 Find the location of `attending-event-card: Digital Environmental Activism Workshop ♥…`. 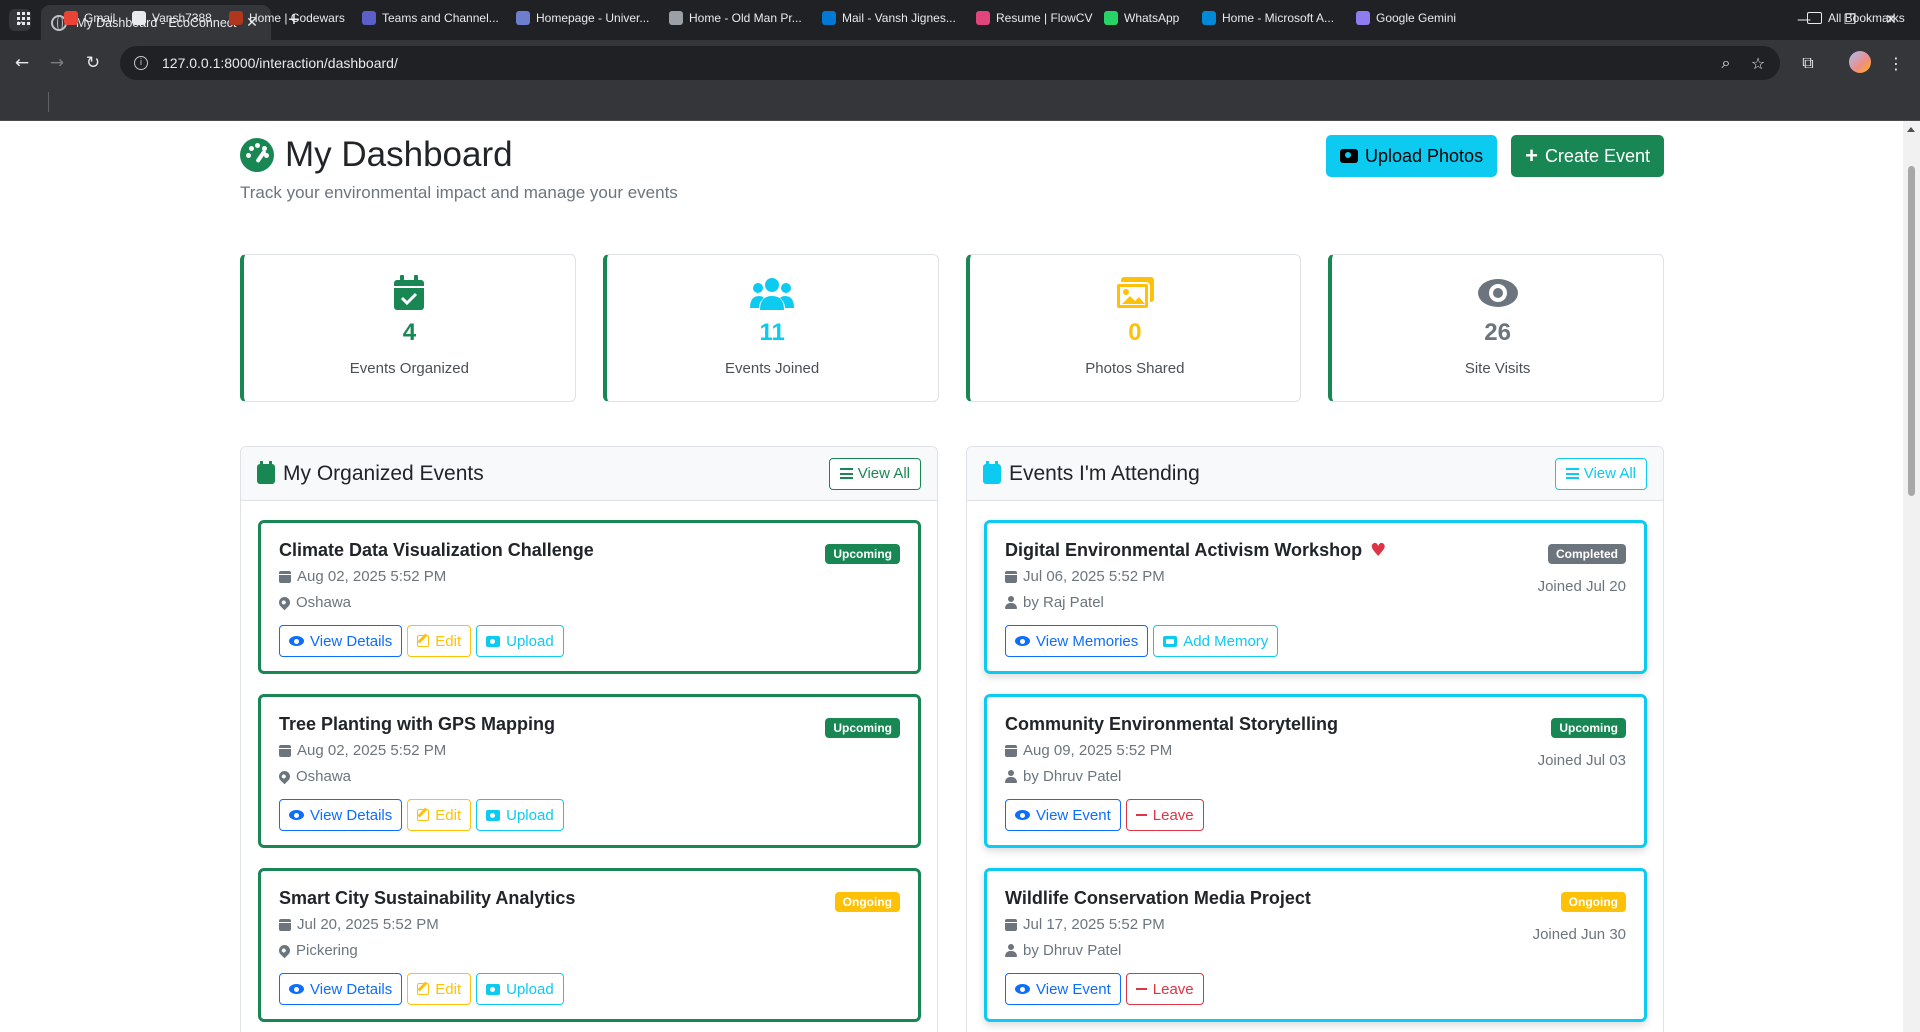

attending-event-card: Digital Environmental Activism Workshop ♥… is located at coordinates (1315, 597).